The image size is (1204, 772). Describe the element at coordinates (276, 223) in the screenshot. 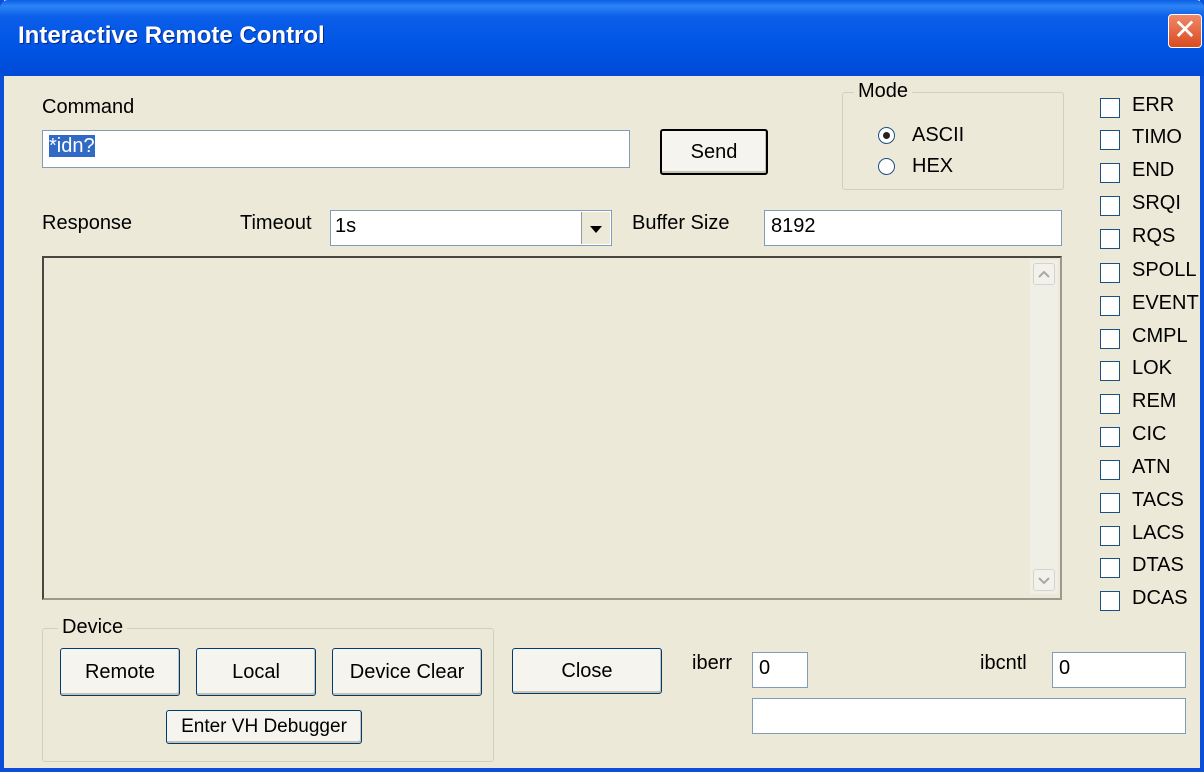

I see `timeout-label: Timeout` at that location.